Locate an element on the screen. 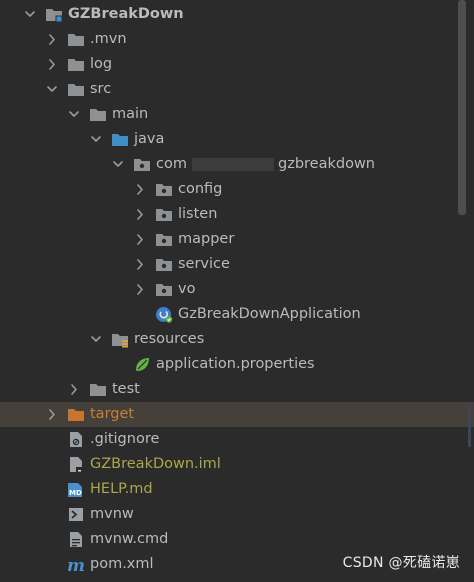  tree-item-label: .gitignore is located at coordinates (125, 439).